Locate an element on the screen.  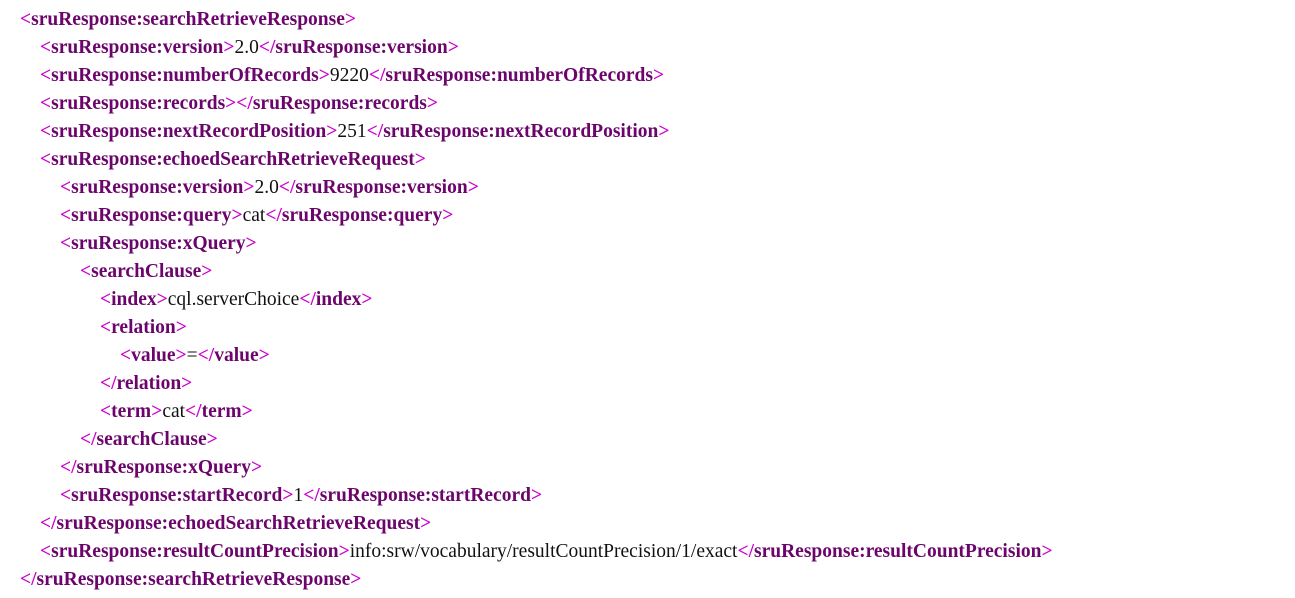
xml-node-line: −<sruResponse:xQuery> is located at coordinates (647, 244).